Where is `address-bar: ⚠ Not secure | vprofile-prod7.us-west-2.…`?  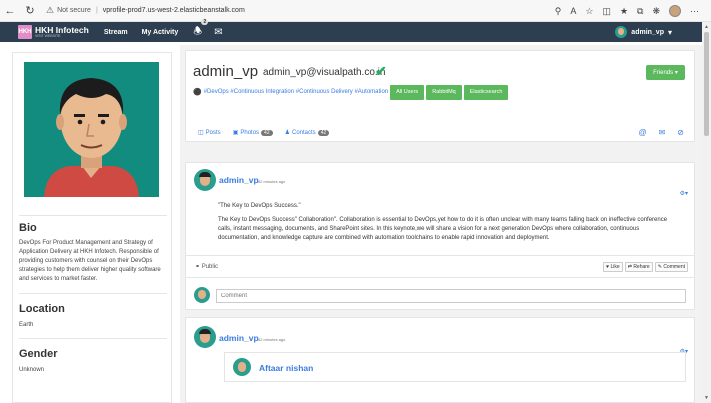 address-bar: ⚠ Not secure | vprofile-prod7.us-west-2.… is located at coordinates (145, 10).